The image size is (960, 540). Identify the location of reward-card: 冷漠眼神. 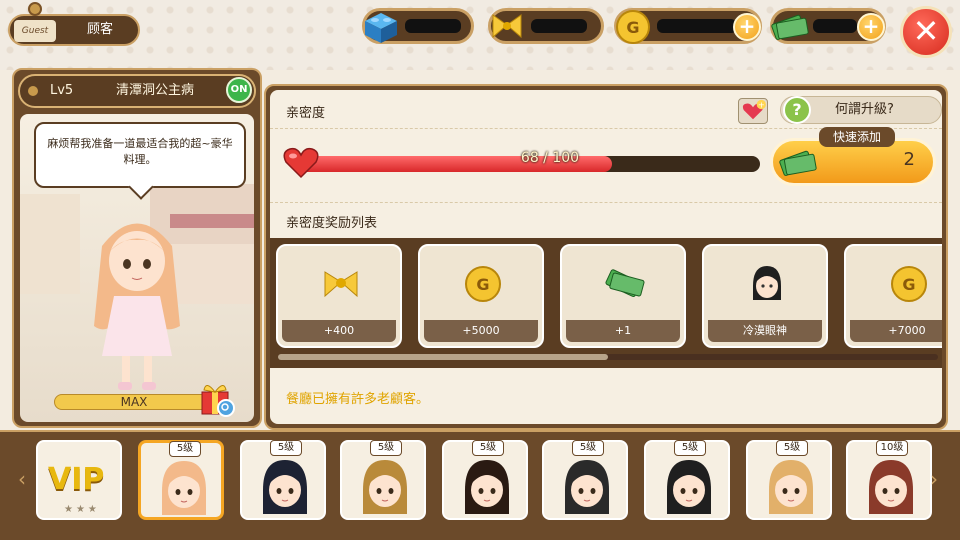
(765, 296).